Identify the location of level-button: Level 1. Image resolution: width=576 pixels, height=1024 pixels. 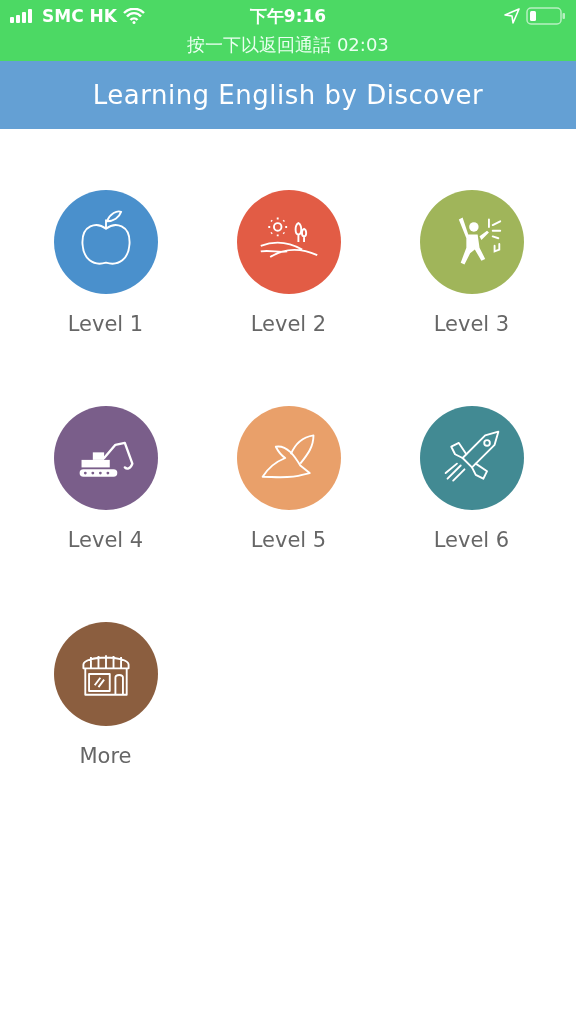
(105, 263).